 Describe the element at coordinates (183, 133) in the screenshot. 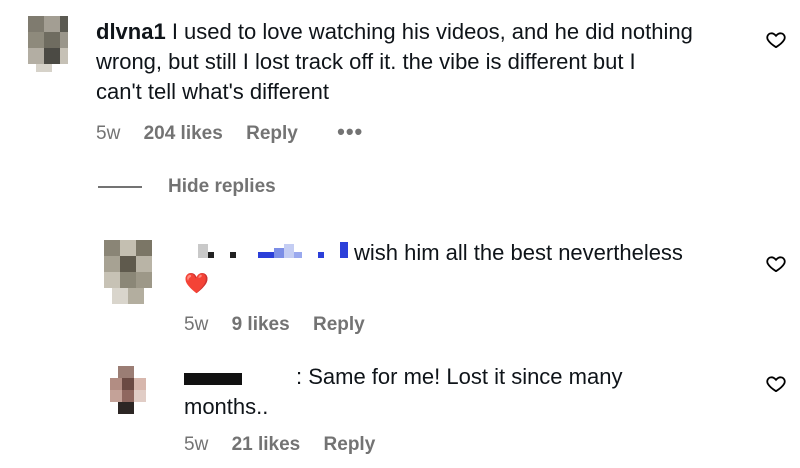

I see `likes-count: 204 likes` at that location.